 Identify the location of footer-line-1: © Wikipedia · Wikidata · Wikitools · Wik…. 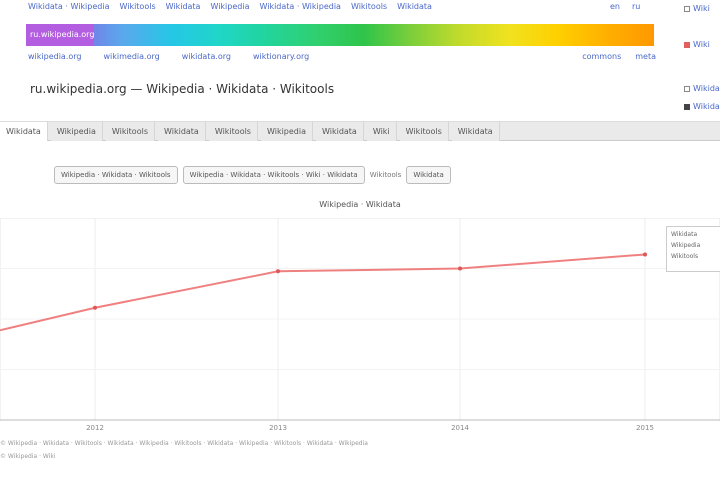
(184, 443).